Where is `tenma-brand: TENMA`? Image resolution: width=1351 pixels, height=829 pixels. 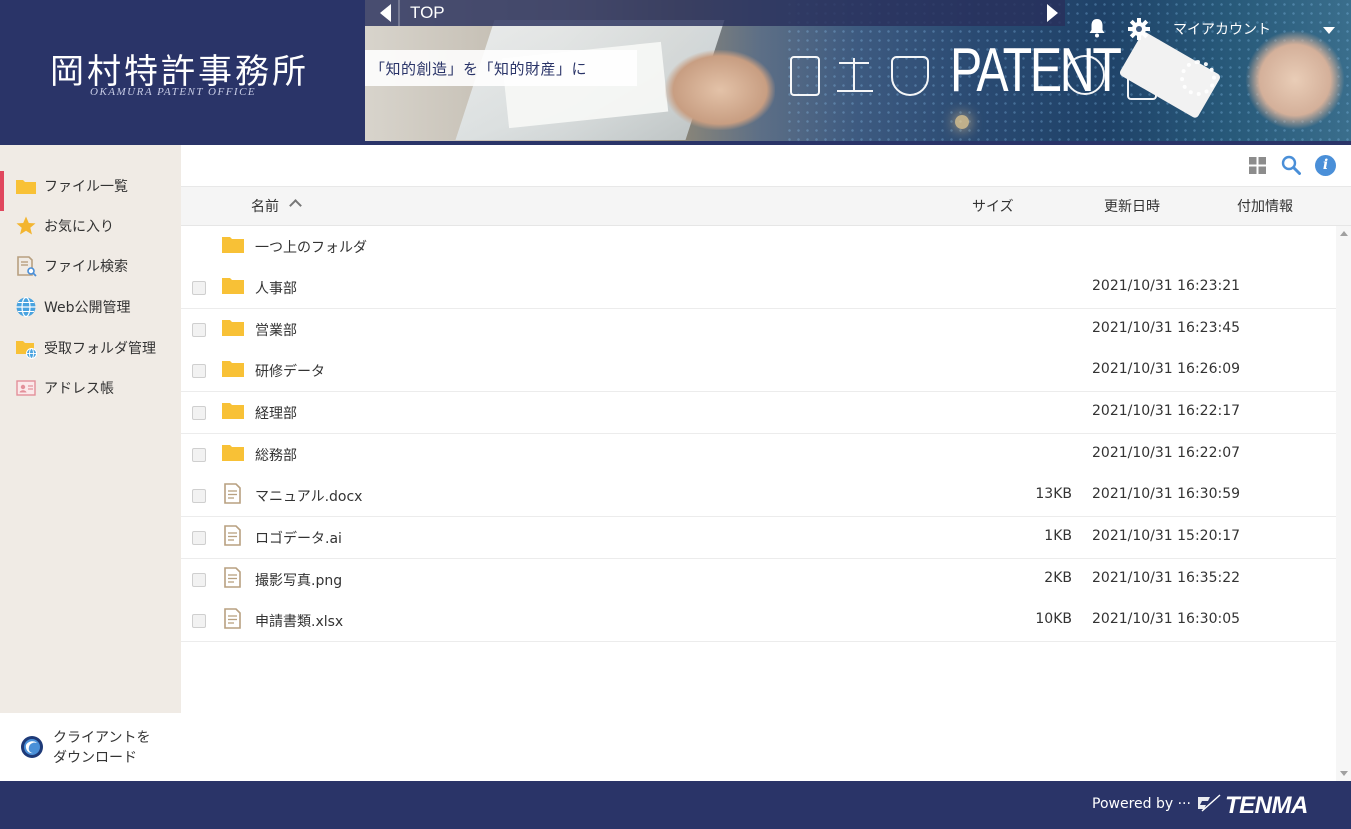
tenma-brand: TENMA is located at coordinates (1266, 806).